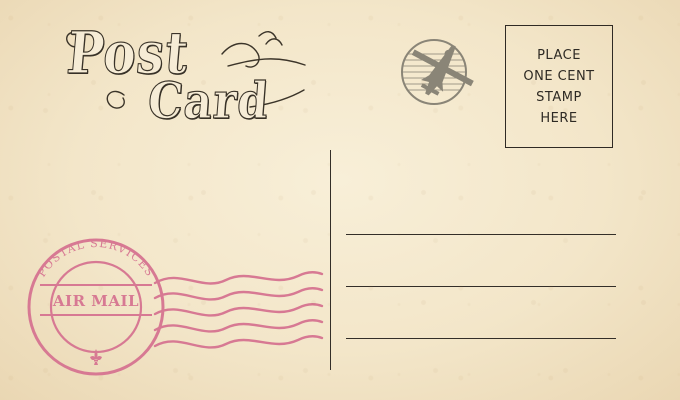 The width and height of the screenshot is (680, 400). I want to click on stamp-line-place: PLACE, so click(559, 55).